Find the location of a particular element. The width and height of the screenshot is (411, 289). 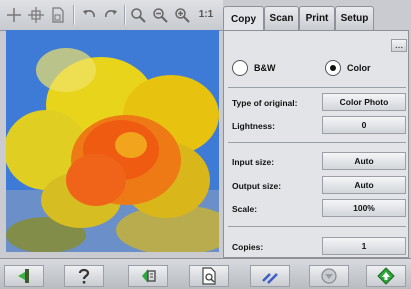

input-size-button: Auto is located at coordinates (364, 161).